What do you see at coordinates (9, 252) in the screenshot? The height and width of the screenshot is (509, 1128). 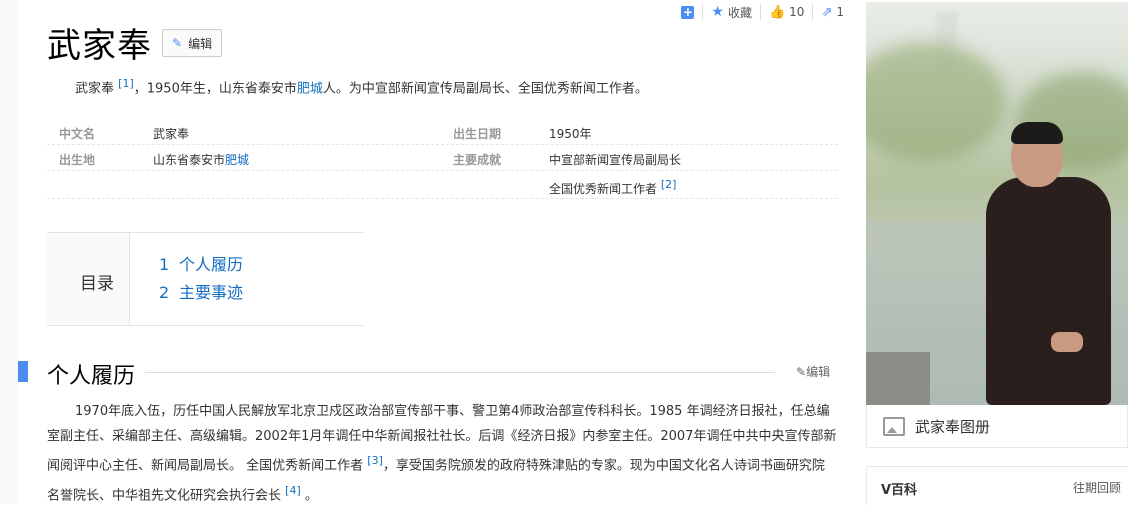 I see `left-gutter` at bounding box center [9, 252].